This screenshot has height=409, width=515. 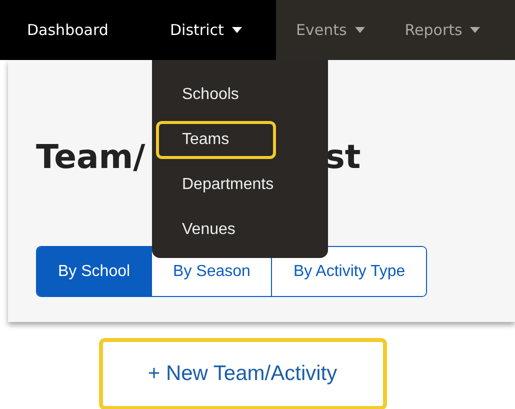 What do you see at coordinates (91, 157) in the screenshot?
I see `page-heading: Team/` at bounding box center [91, 157].